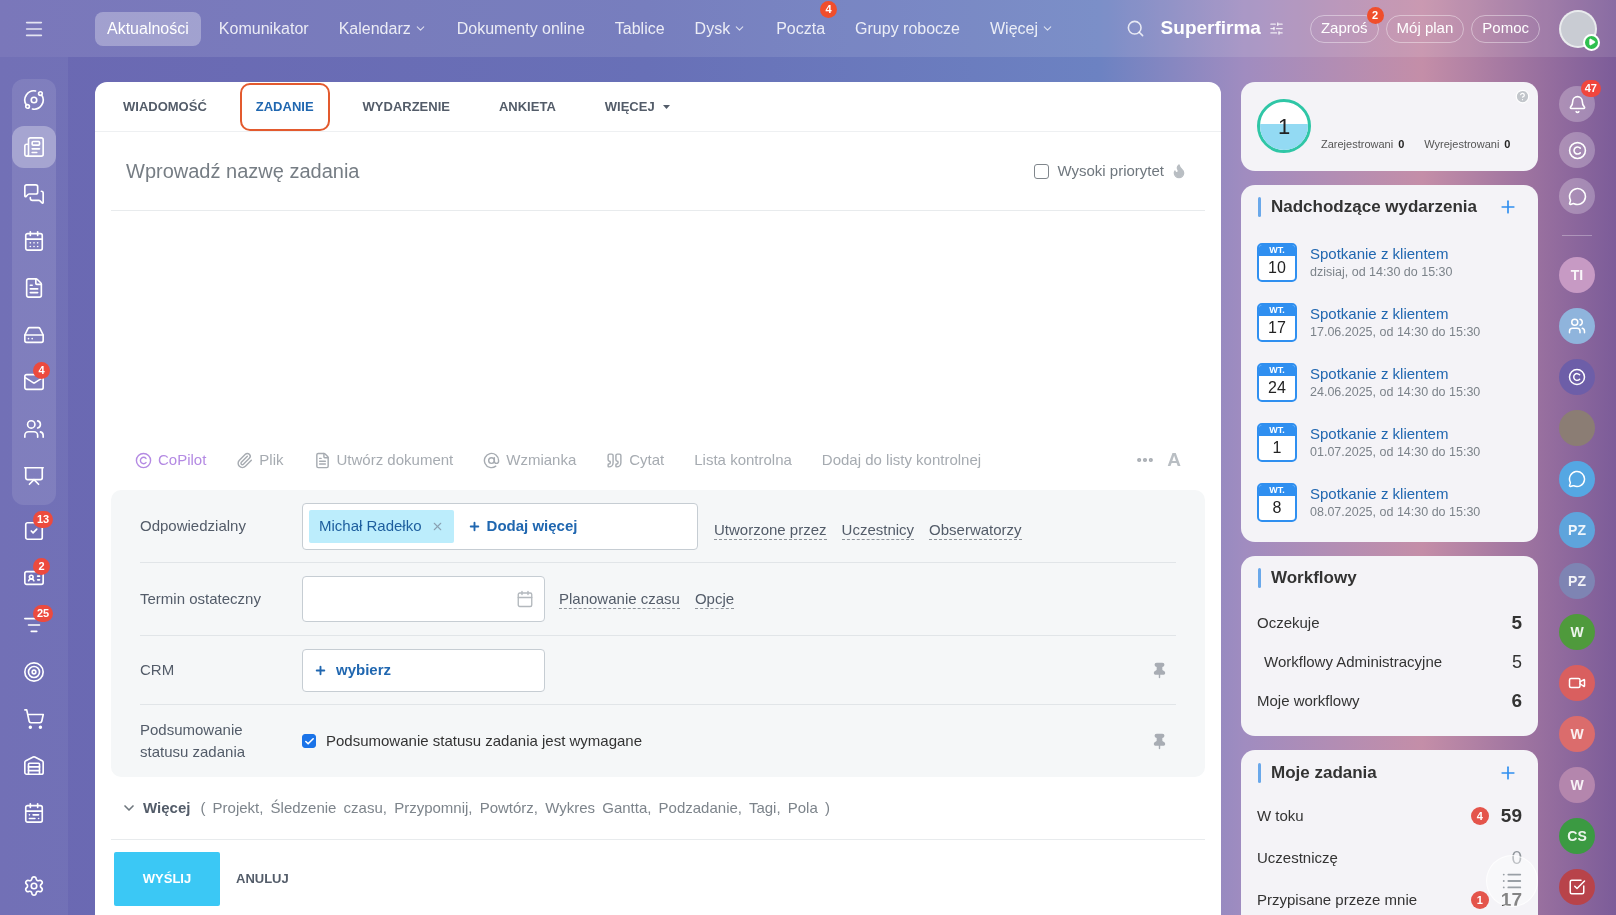  I want to click on toolbar-button: Cytat, so click(635, 460).